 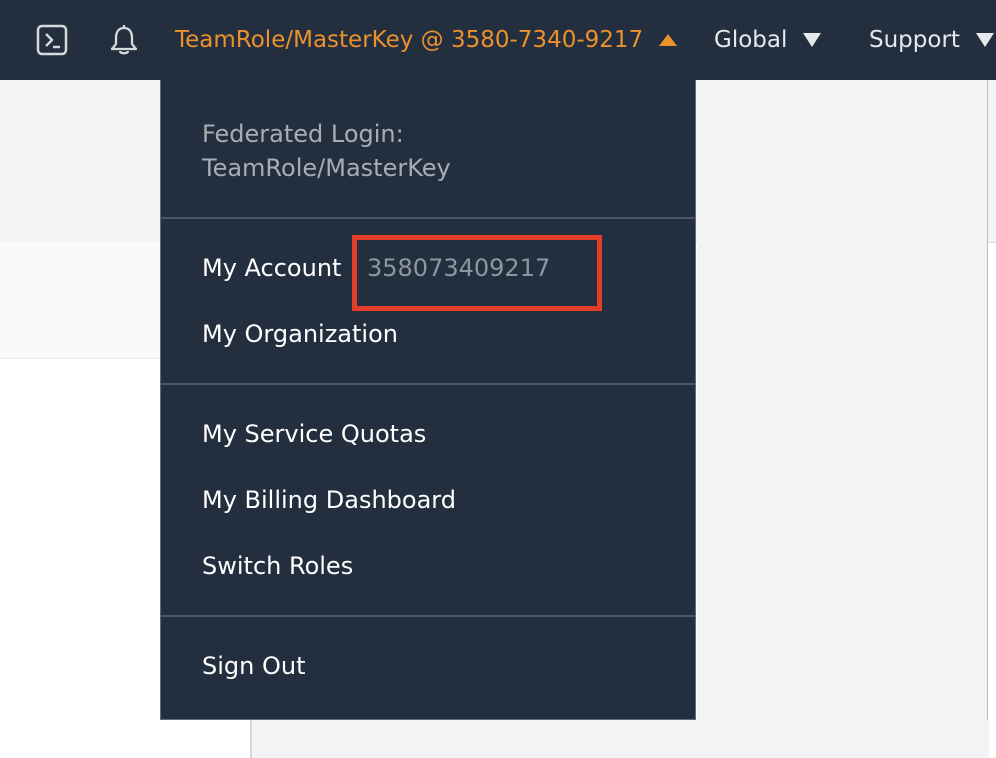 I want to click on region-menu-button: Global, so click(x=768, y=40).